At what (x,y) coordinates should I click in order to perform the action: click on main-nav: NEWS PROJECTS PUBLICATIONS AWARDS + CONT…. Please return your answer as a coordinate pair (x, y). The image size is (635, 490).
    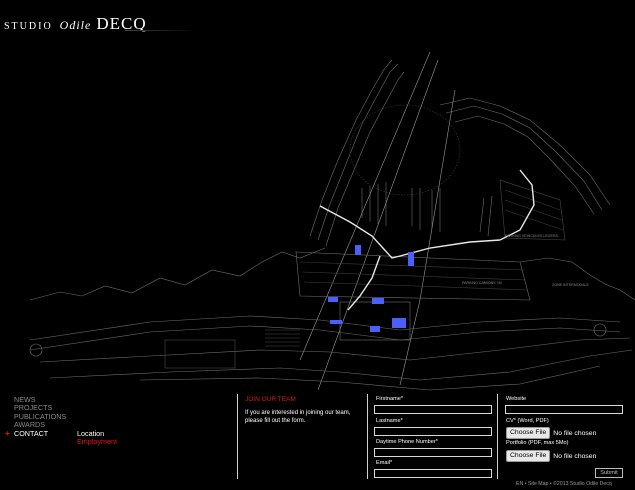
    Looking at the image, I should click on (35, 416).